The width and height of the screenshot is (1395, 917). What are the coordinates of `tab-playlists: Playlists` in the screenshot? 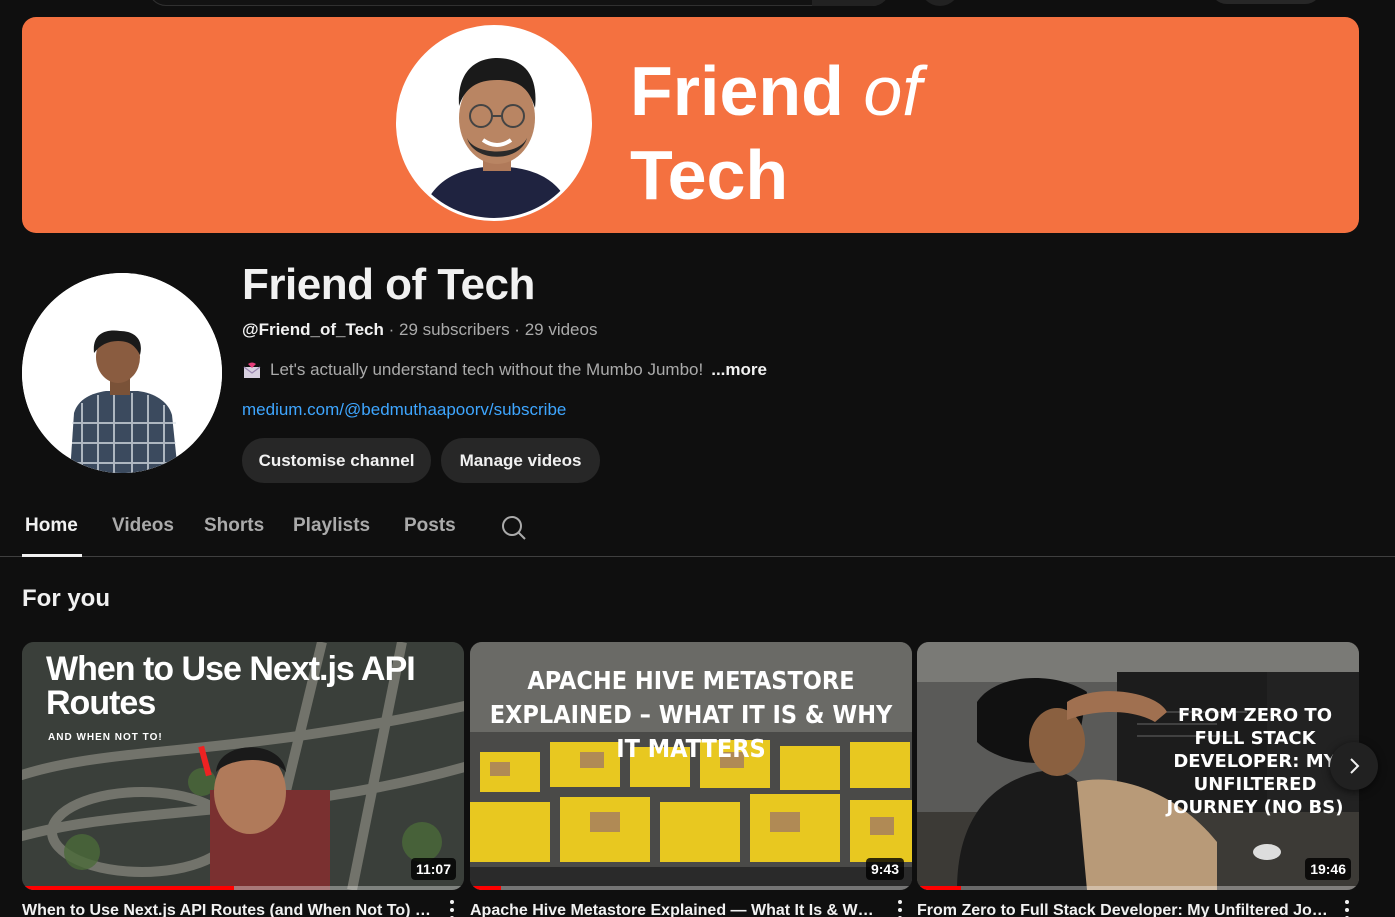 It's located at (331, 526).